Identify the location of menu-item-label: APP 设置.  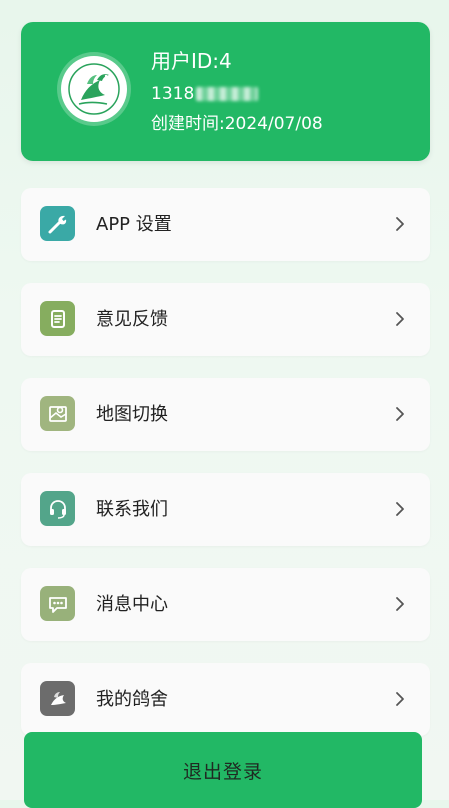
(134, 224).